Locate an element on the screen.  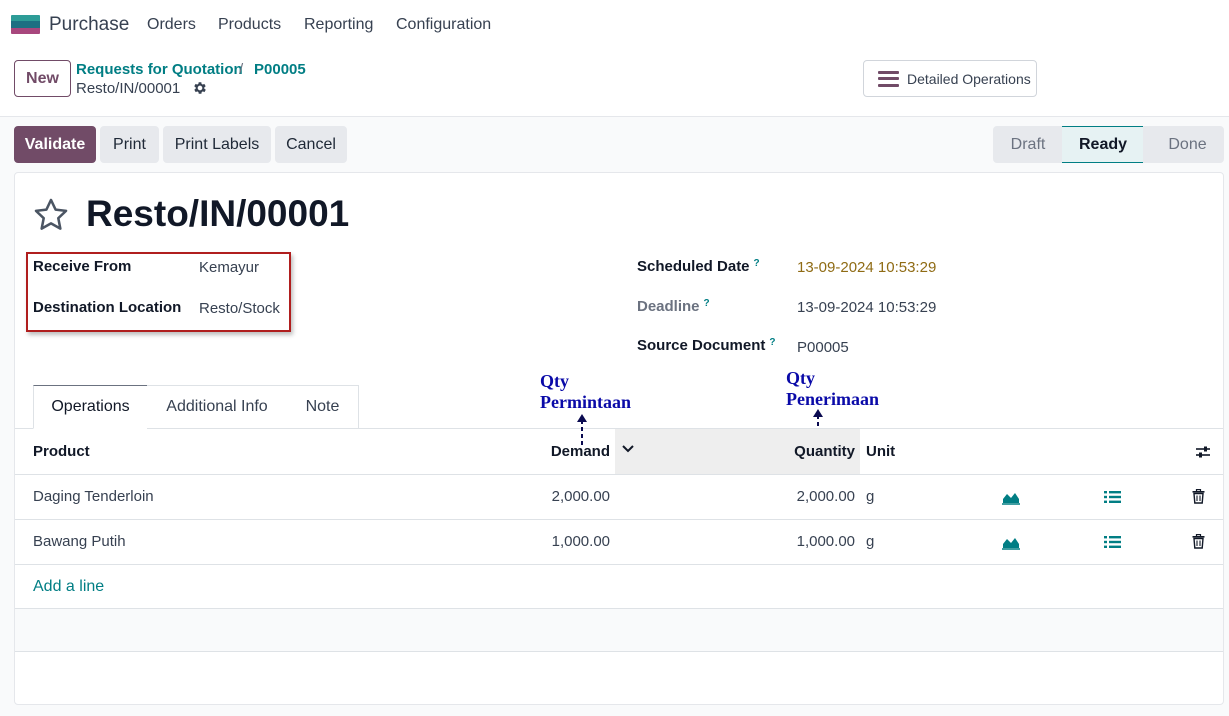
print-button: Print is located at coordinates (129, 144).